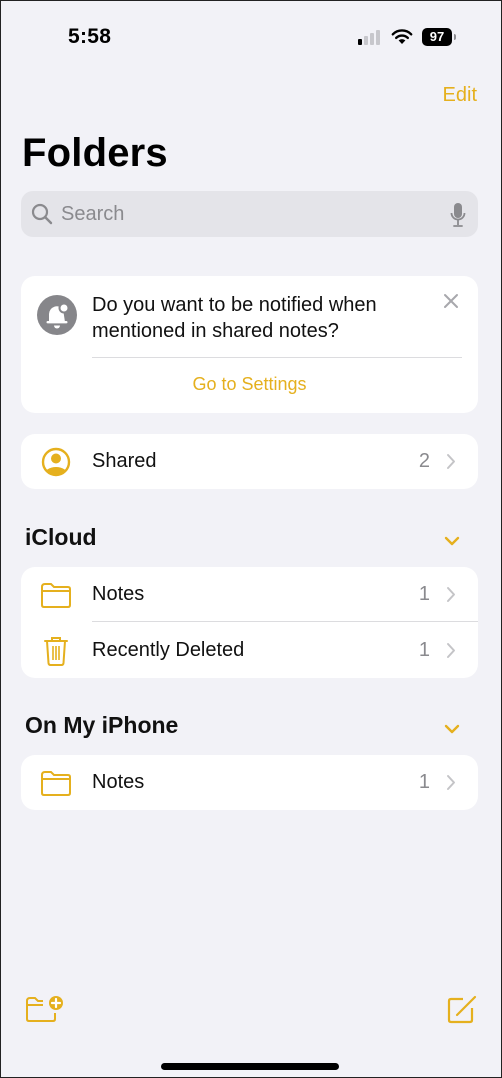  Describe the element at coordinates (61, 537) in the screenshot. I see `section-header-icloud: iCloud` at that location.